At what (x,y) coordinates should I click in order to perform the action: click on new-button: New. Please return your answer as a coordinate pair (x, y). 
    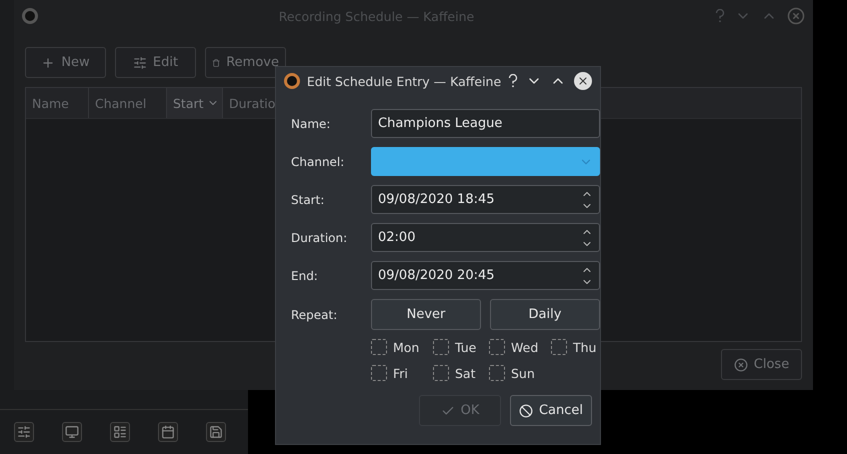
    Looking at the image, I should click on (65, 62).